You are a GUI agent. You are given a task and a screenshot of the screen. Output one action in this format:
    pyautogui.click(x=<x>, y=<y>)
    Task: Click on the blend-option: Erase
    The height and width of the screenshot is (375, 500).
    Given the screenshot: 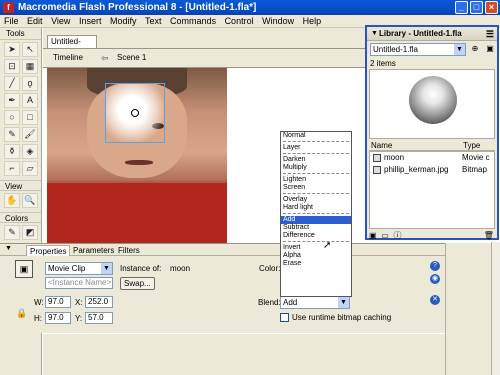 What is the action you would take?
    pyautogui.click(x=316, y=264)
    